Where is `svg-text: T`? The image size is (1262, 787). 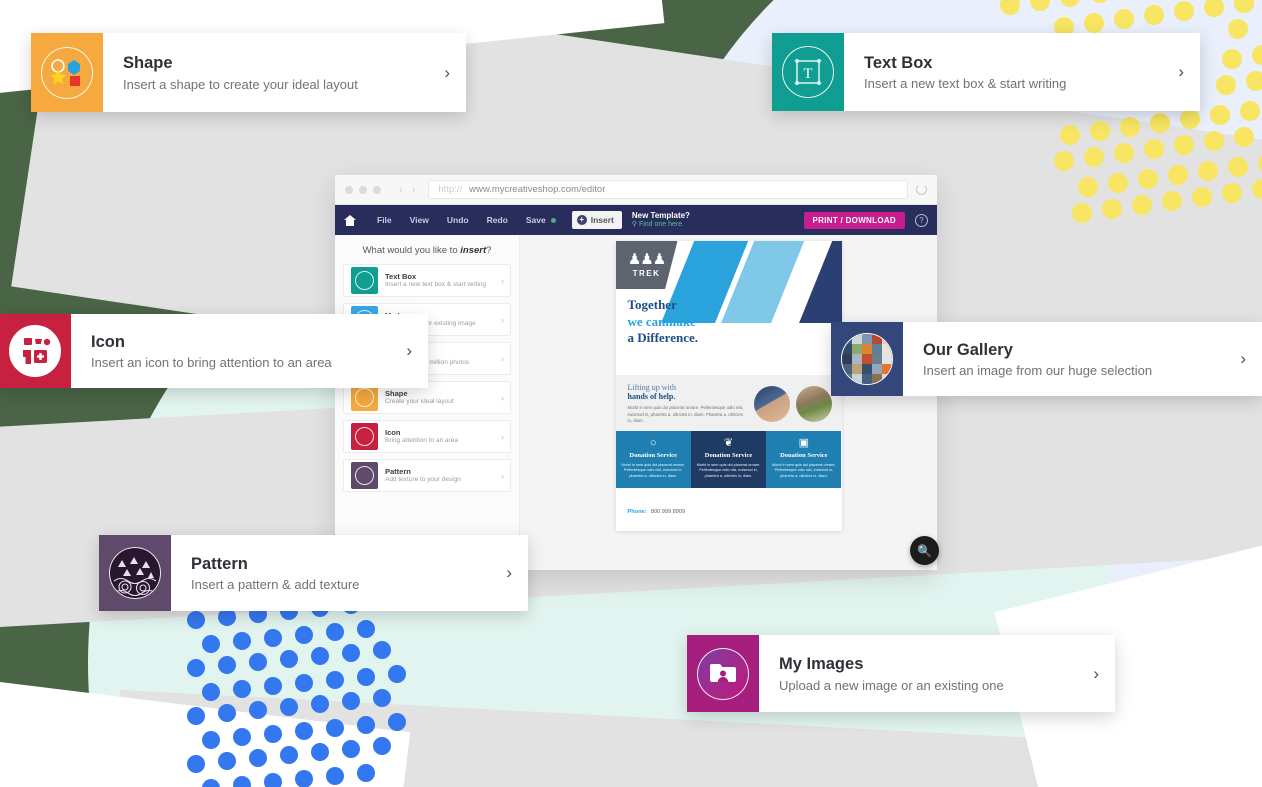 svg-text: T is located at coordinates (807, 74).